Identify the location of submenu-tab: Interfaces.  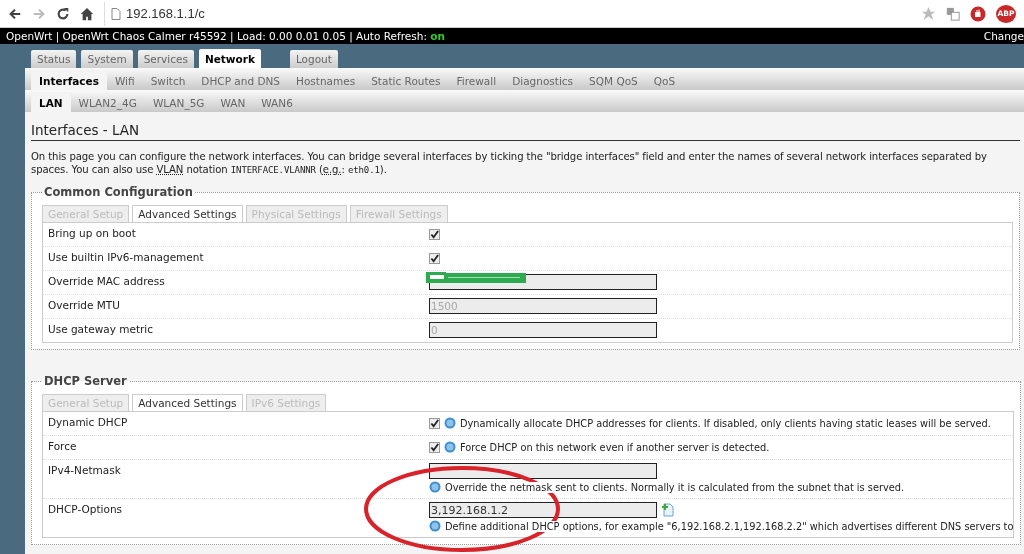
(69, 81).